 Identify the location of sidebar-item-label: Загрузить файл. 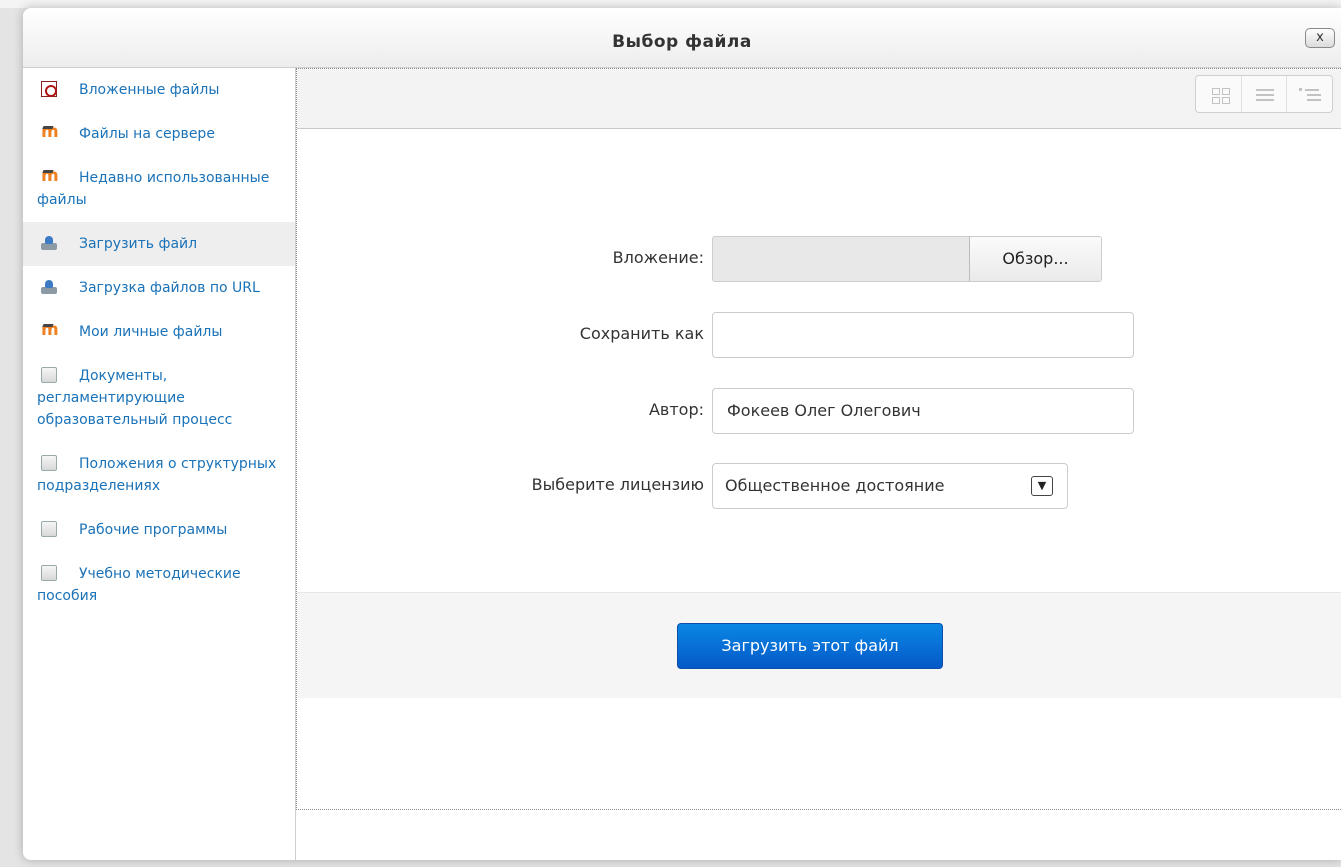
(138, 244).